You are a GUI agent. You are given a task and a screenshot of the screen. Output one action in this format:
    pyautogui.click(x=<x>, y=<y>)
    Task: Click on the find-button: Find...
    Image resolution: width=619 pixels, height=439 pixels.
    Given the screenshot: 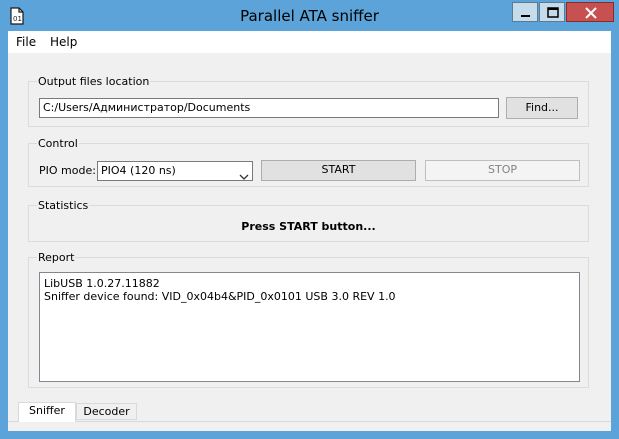 What is the action you would take?
    pyautogui.click(x=542, y=108)
    